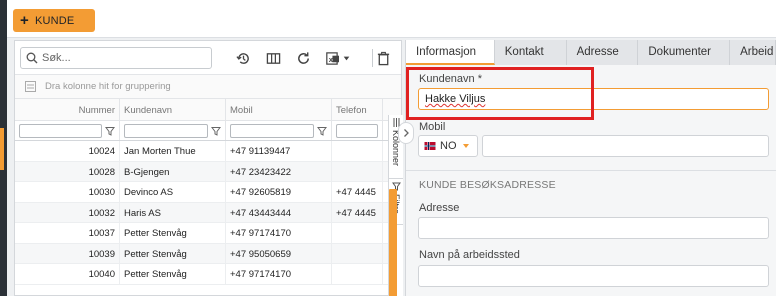 This screenshot has width=776, height=296. What do you see at coordinates (357, 109) in the screenshot?
I see `column-header-telefon: Telefon` at bounding box center [357, 109].